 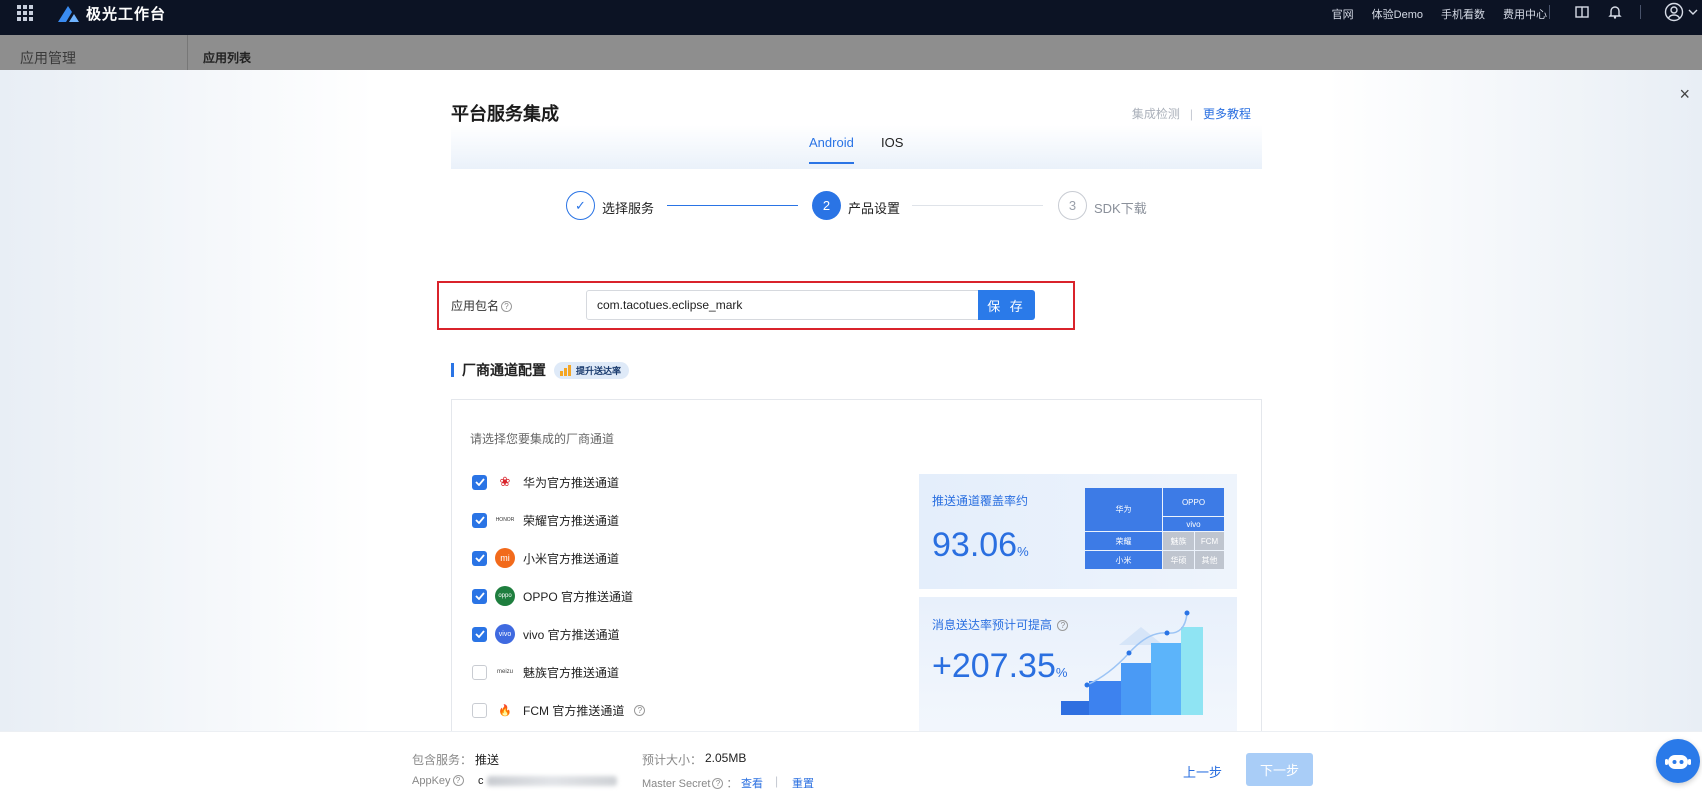 I want to click on vendor-label: OPPO 官方推送通道, so click(x=578, y=596).